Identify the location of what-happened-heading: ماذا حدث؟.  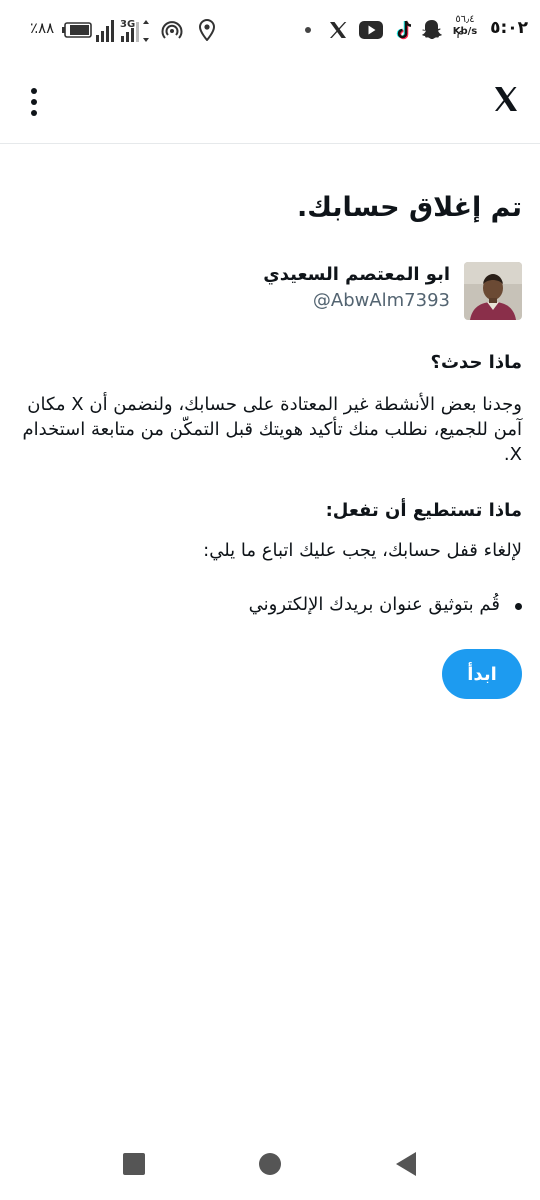
(476, 362).